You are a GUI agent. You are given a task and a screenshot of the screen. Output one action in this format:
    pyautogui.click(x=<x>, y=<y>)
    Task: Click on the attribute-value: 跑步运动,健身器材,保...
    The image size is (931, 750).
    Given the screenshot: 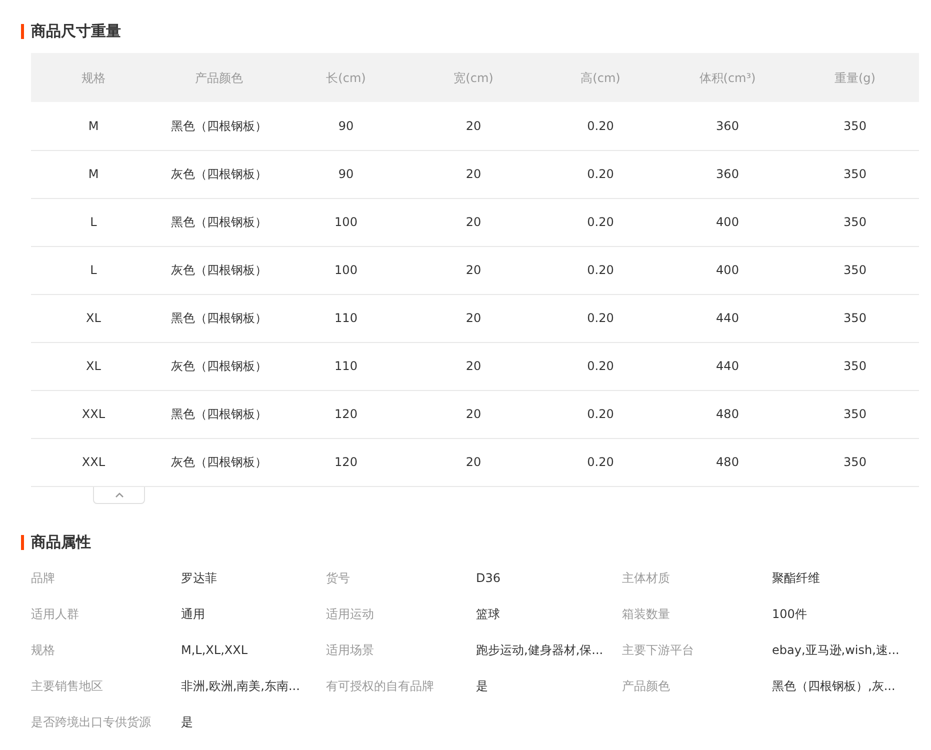 What is the action you would take?
    pyautogui.click(x=540, y=650)
    